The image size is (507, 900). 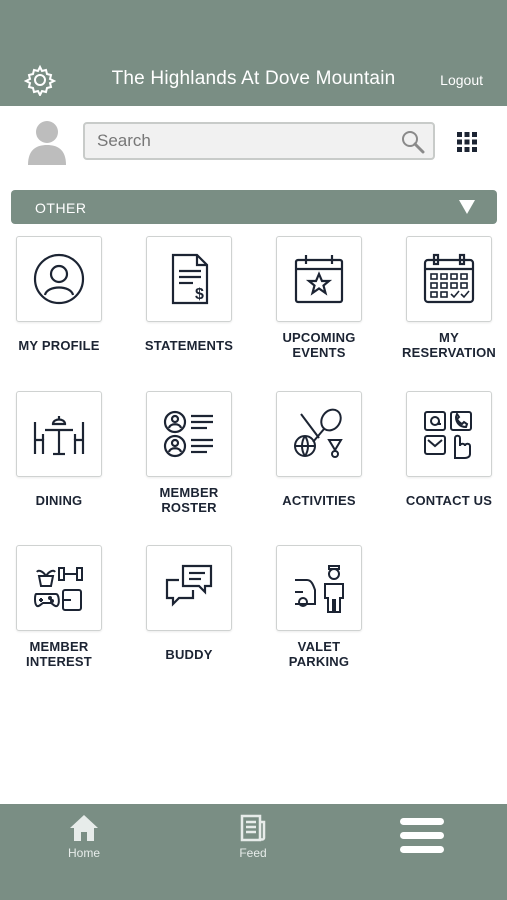 I want to click on grid-menu-icon, so click(x=467, y=142).